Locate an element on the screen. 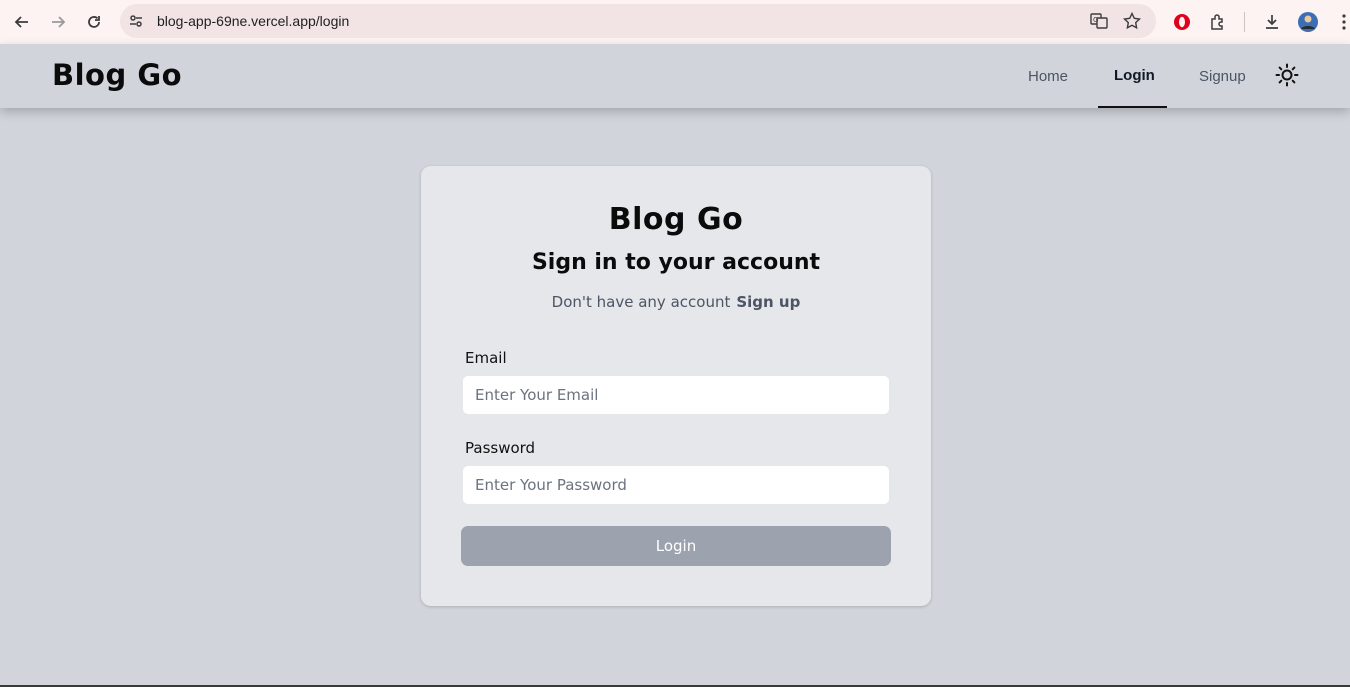  opera-extension-icon is located at coordinates (1182, 22).